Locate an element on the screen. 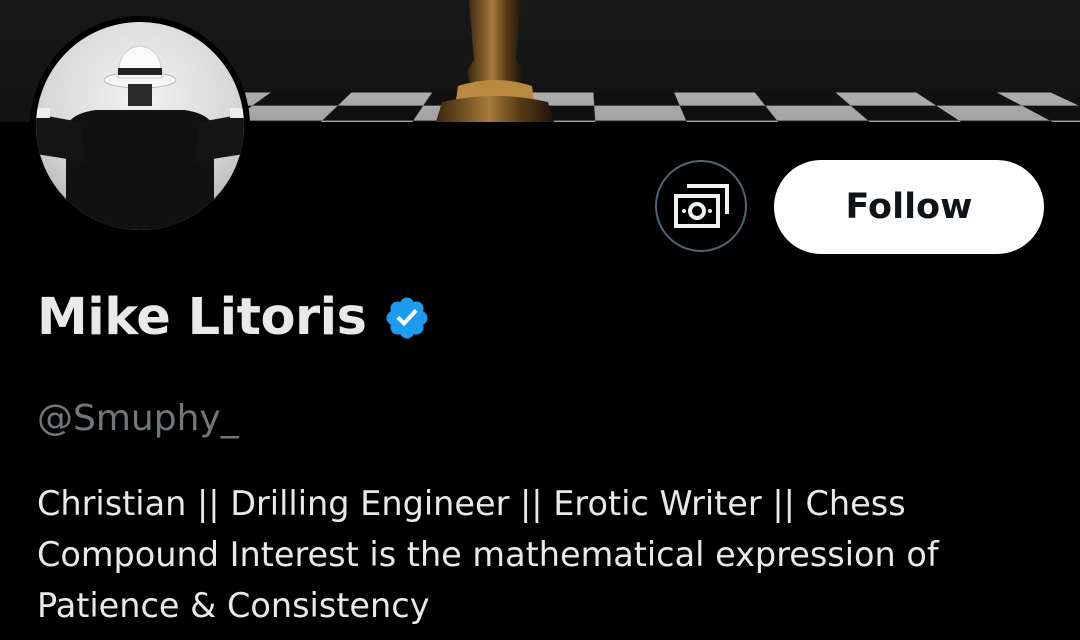 The image size is (1080, 640). money-icon is located at coordinates (701, 206).